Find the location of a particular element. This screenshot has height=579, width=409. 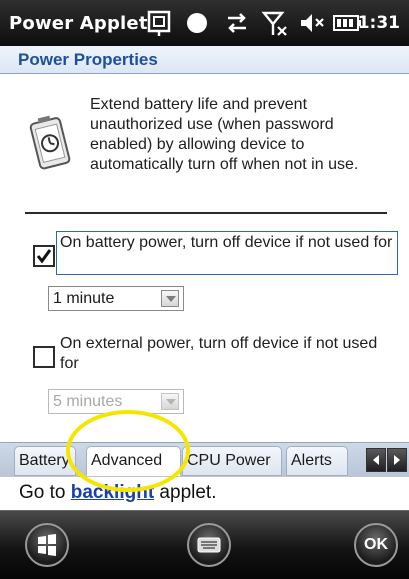

circle-icon is located at coordinates (197, 23).